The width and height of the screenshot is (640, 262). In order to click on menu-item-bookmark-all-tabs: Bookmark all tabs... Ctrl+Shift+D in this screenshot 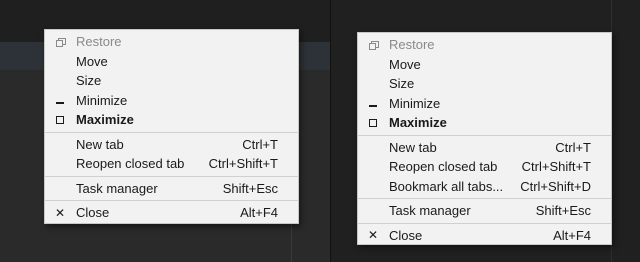, I will do `click(484, 187)`.